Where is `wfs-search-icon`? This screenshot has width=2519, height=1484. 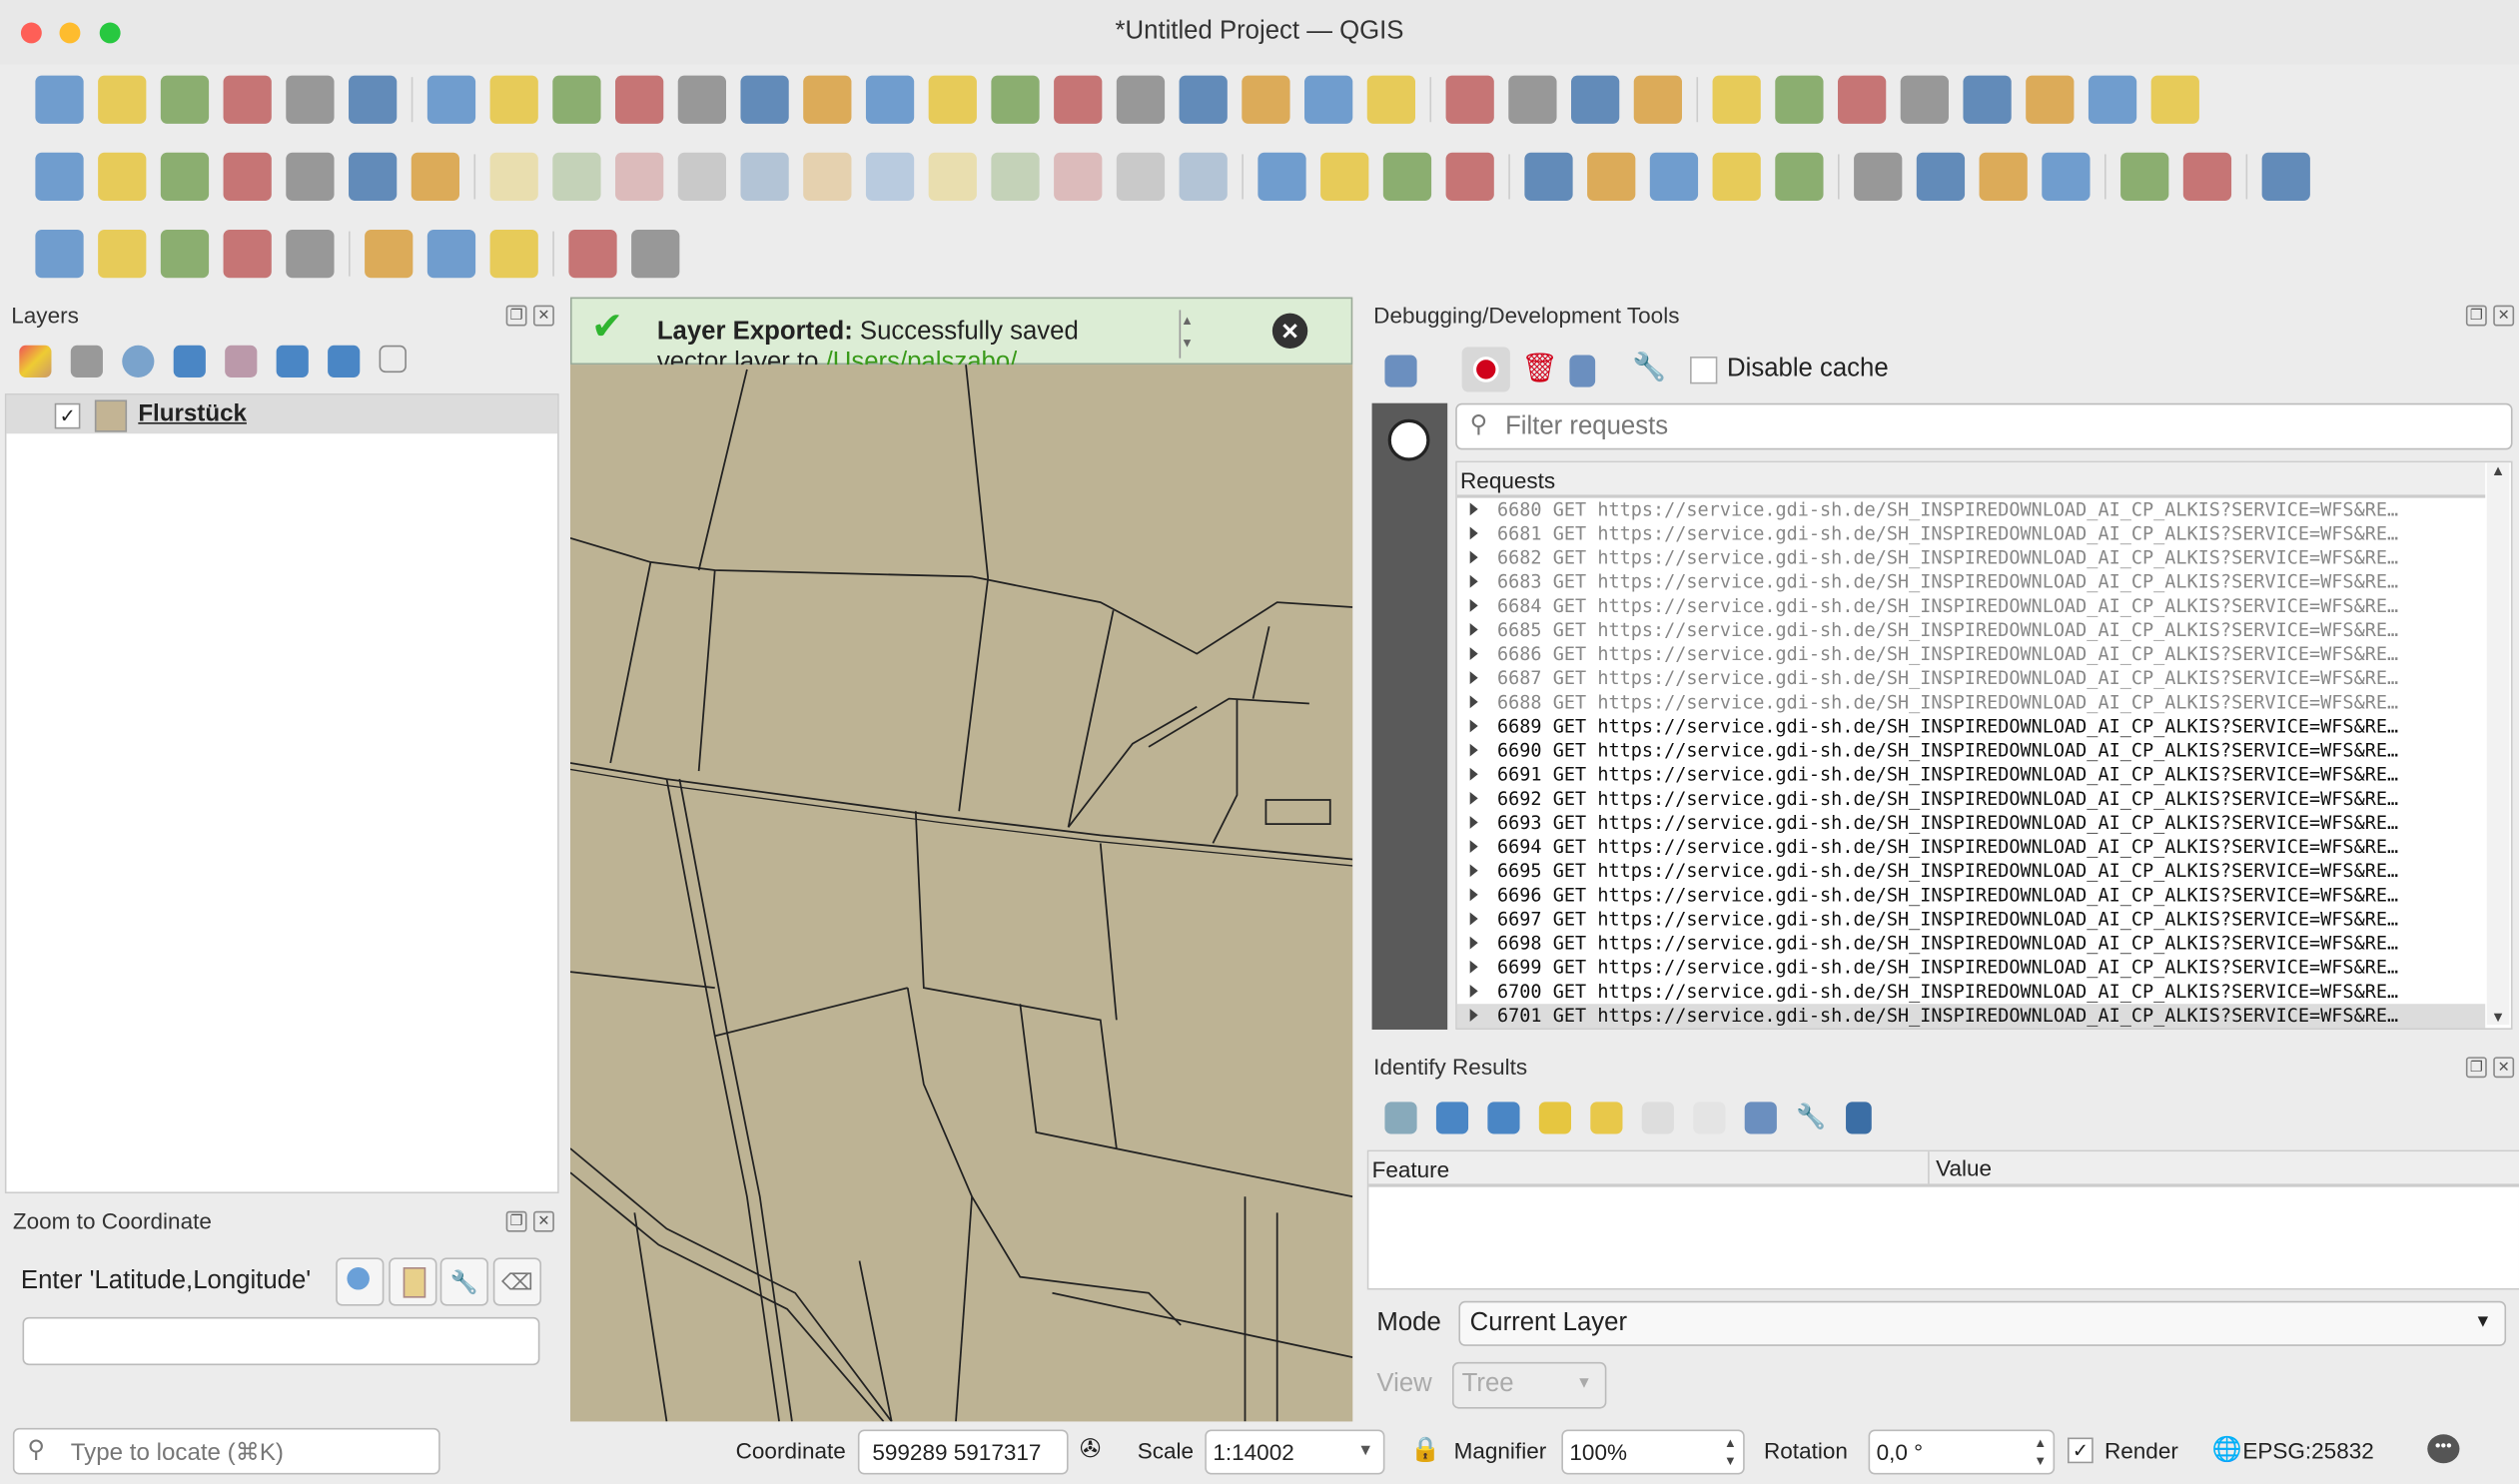 wfs-search-icon is located at coordinates (1941, 177).